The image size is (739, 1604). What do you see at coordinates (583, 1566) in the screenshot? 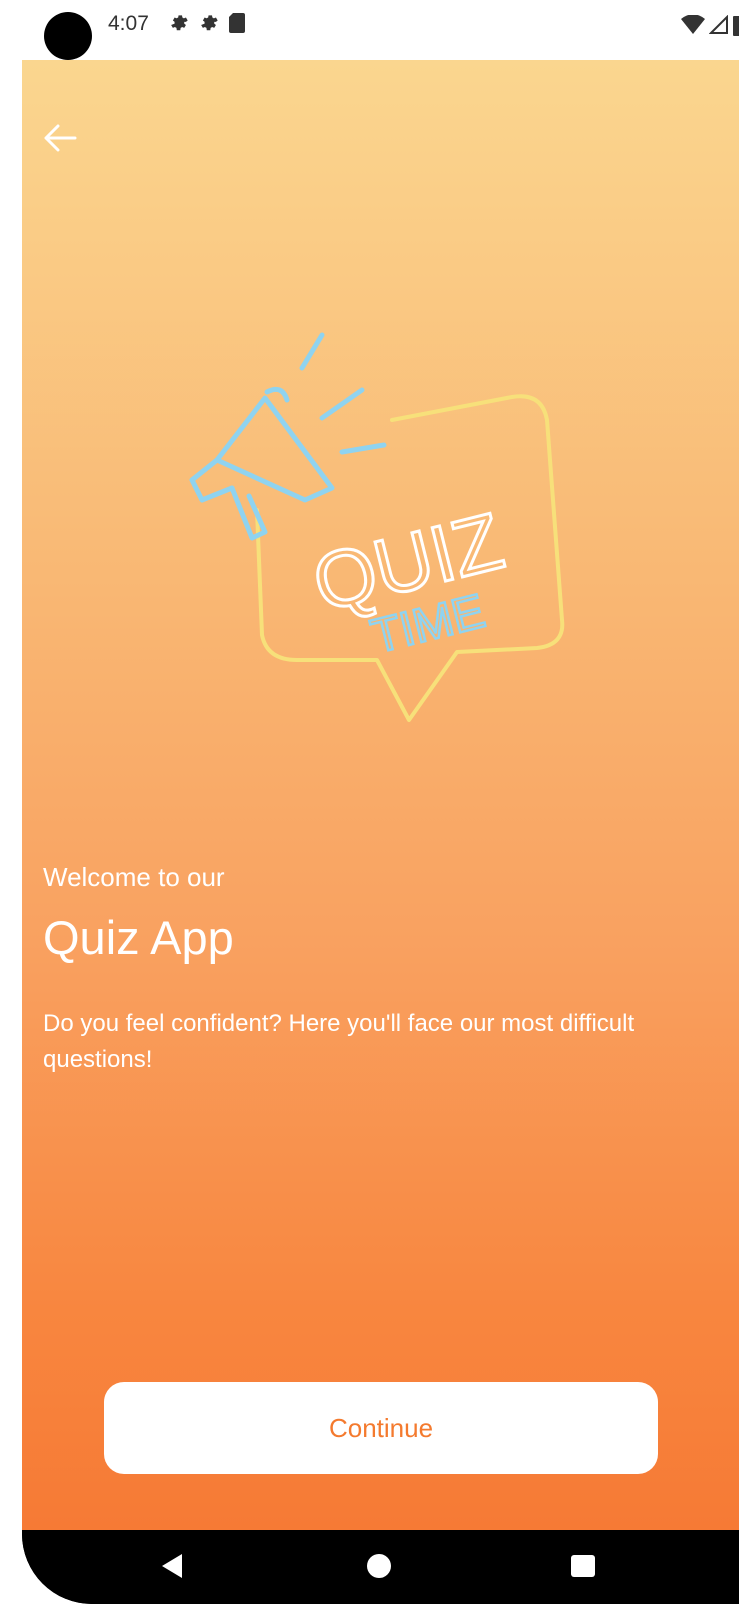
I see `nav-recents-icon` at bounding box center [583, 1566].